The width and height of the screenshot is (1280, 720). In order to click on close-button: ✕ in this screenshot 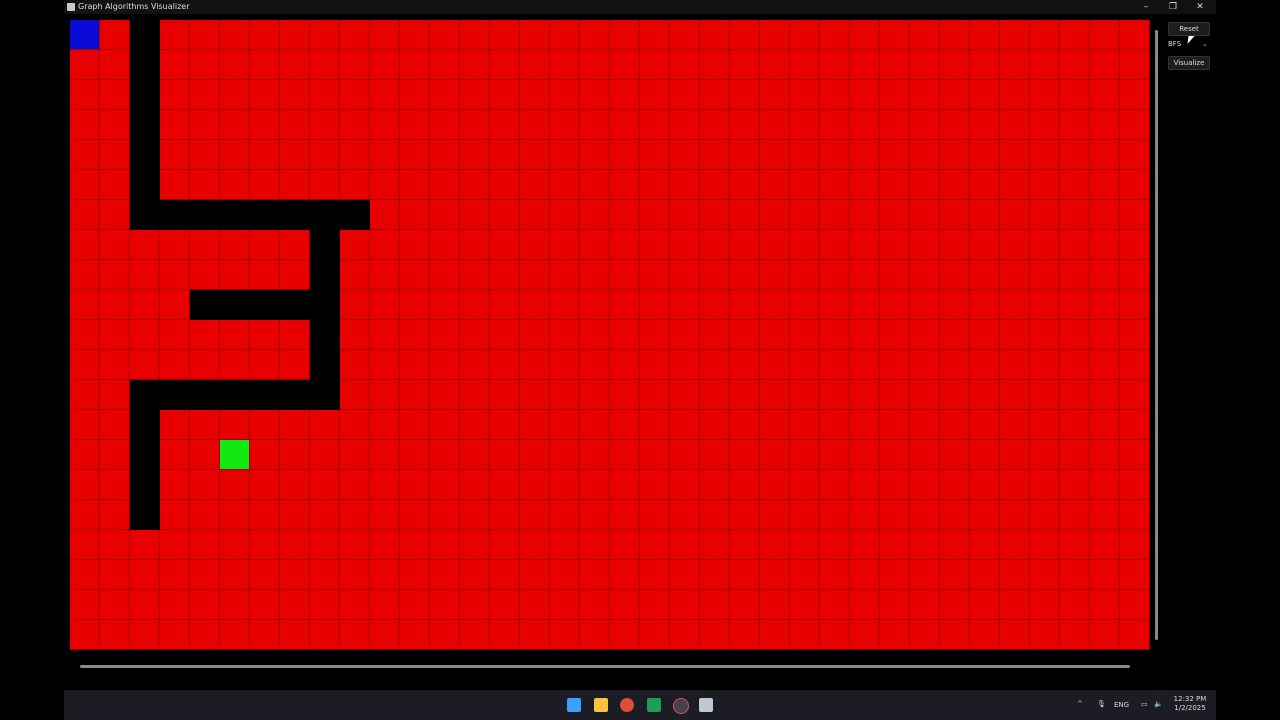, I will do `click(1200, 7)`.